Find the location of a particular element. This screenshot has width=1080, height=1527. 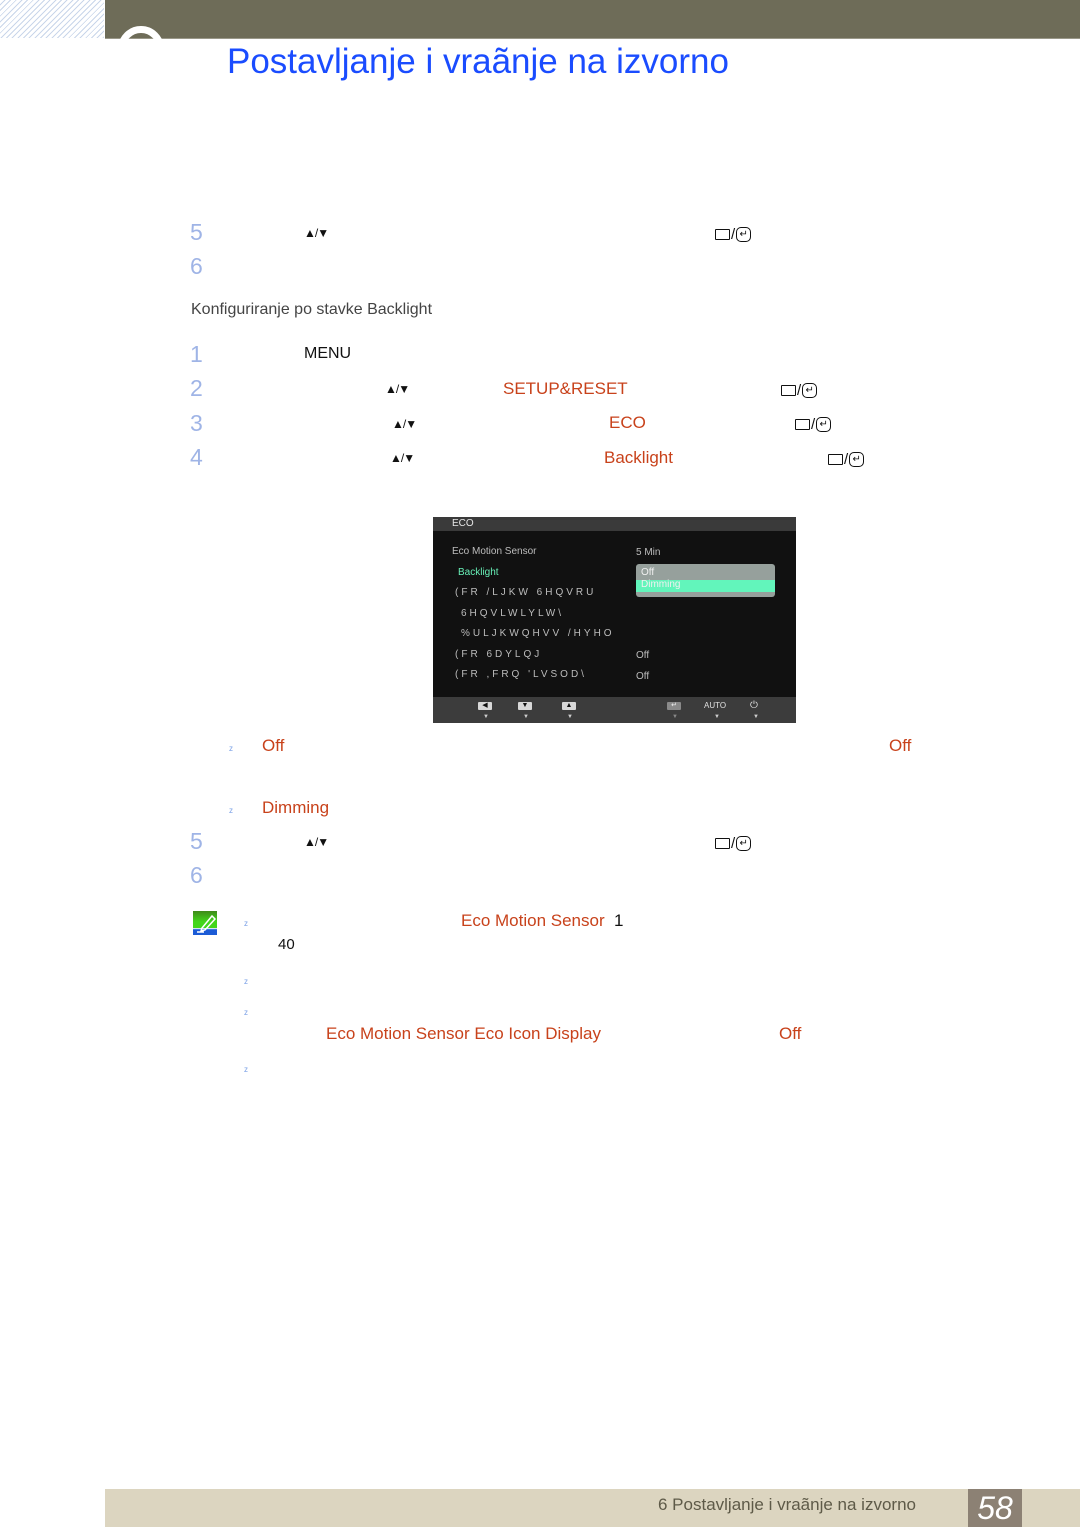

step-number: 3 is located at coordinates (196, 423).